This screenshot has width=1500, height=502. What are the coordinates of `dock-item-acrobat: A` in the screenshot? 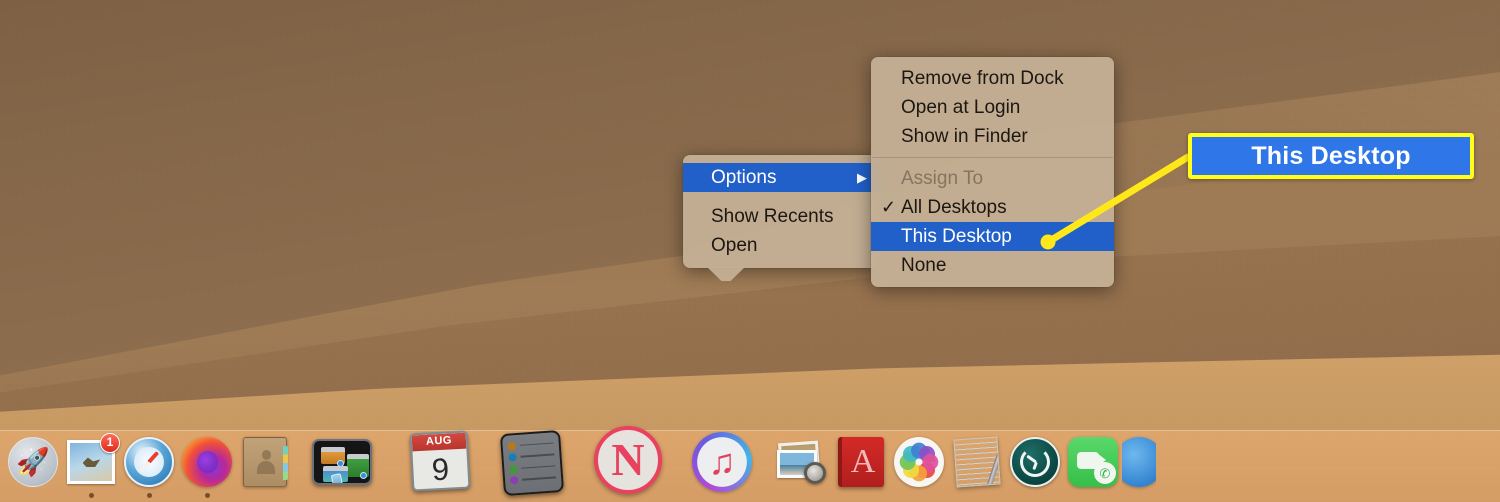 It's located at (861, 464).